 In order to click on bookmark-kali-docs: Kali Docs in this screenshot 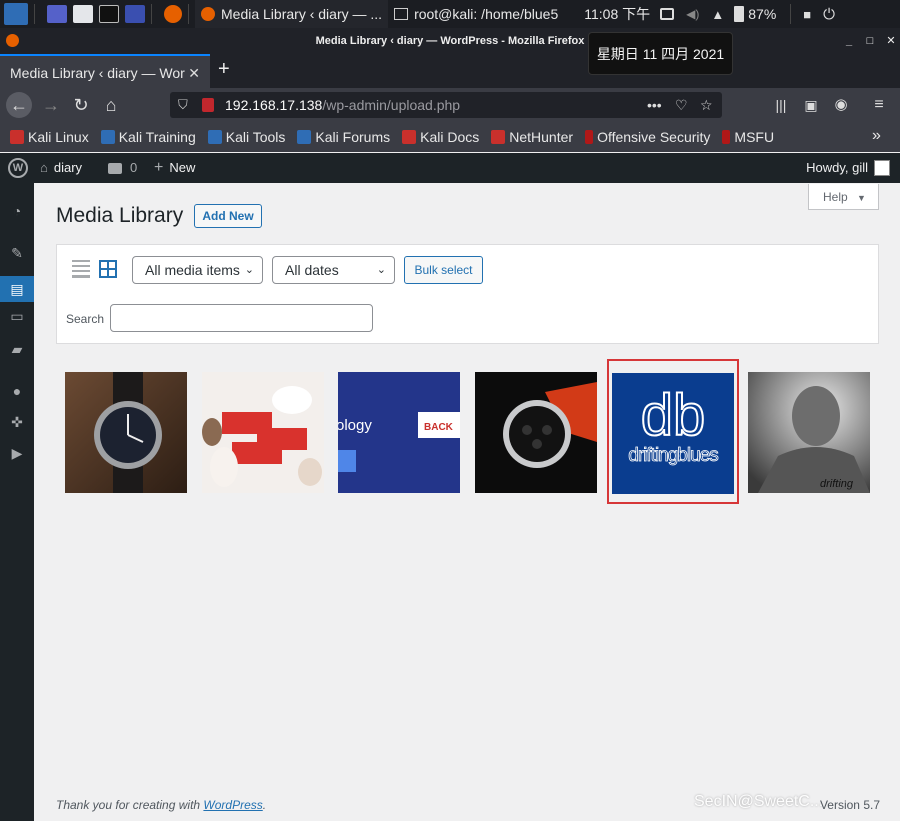, I will do `click(440, 137)`.